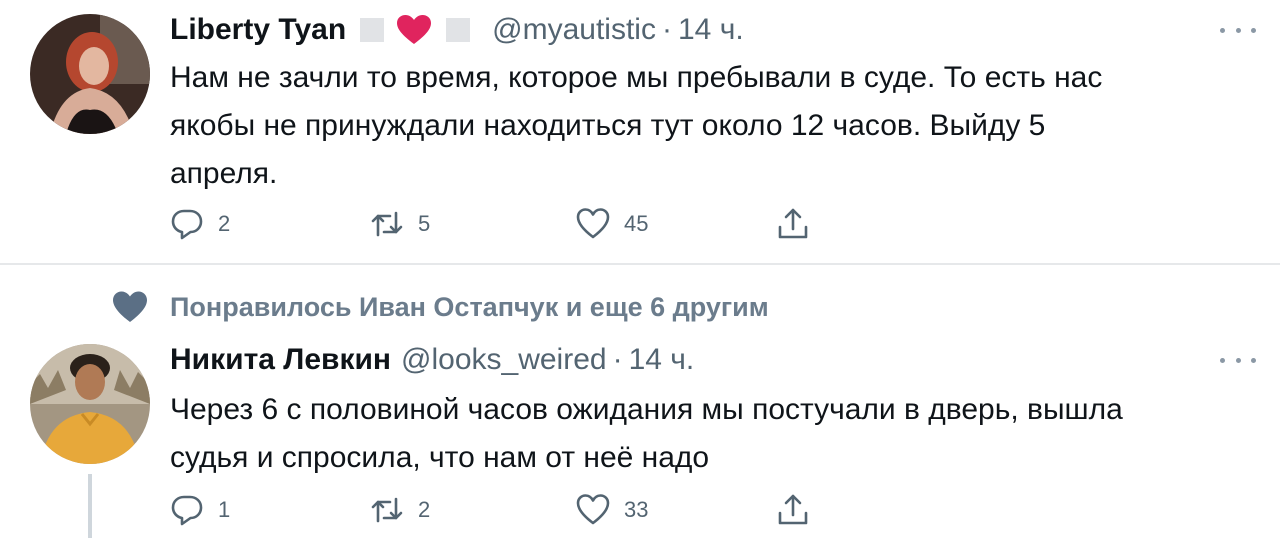  I want to click on retweet-button: 2, so click(400, 510).